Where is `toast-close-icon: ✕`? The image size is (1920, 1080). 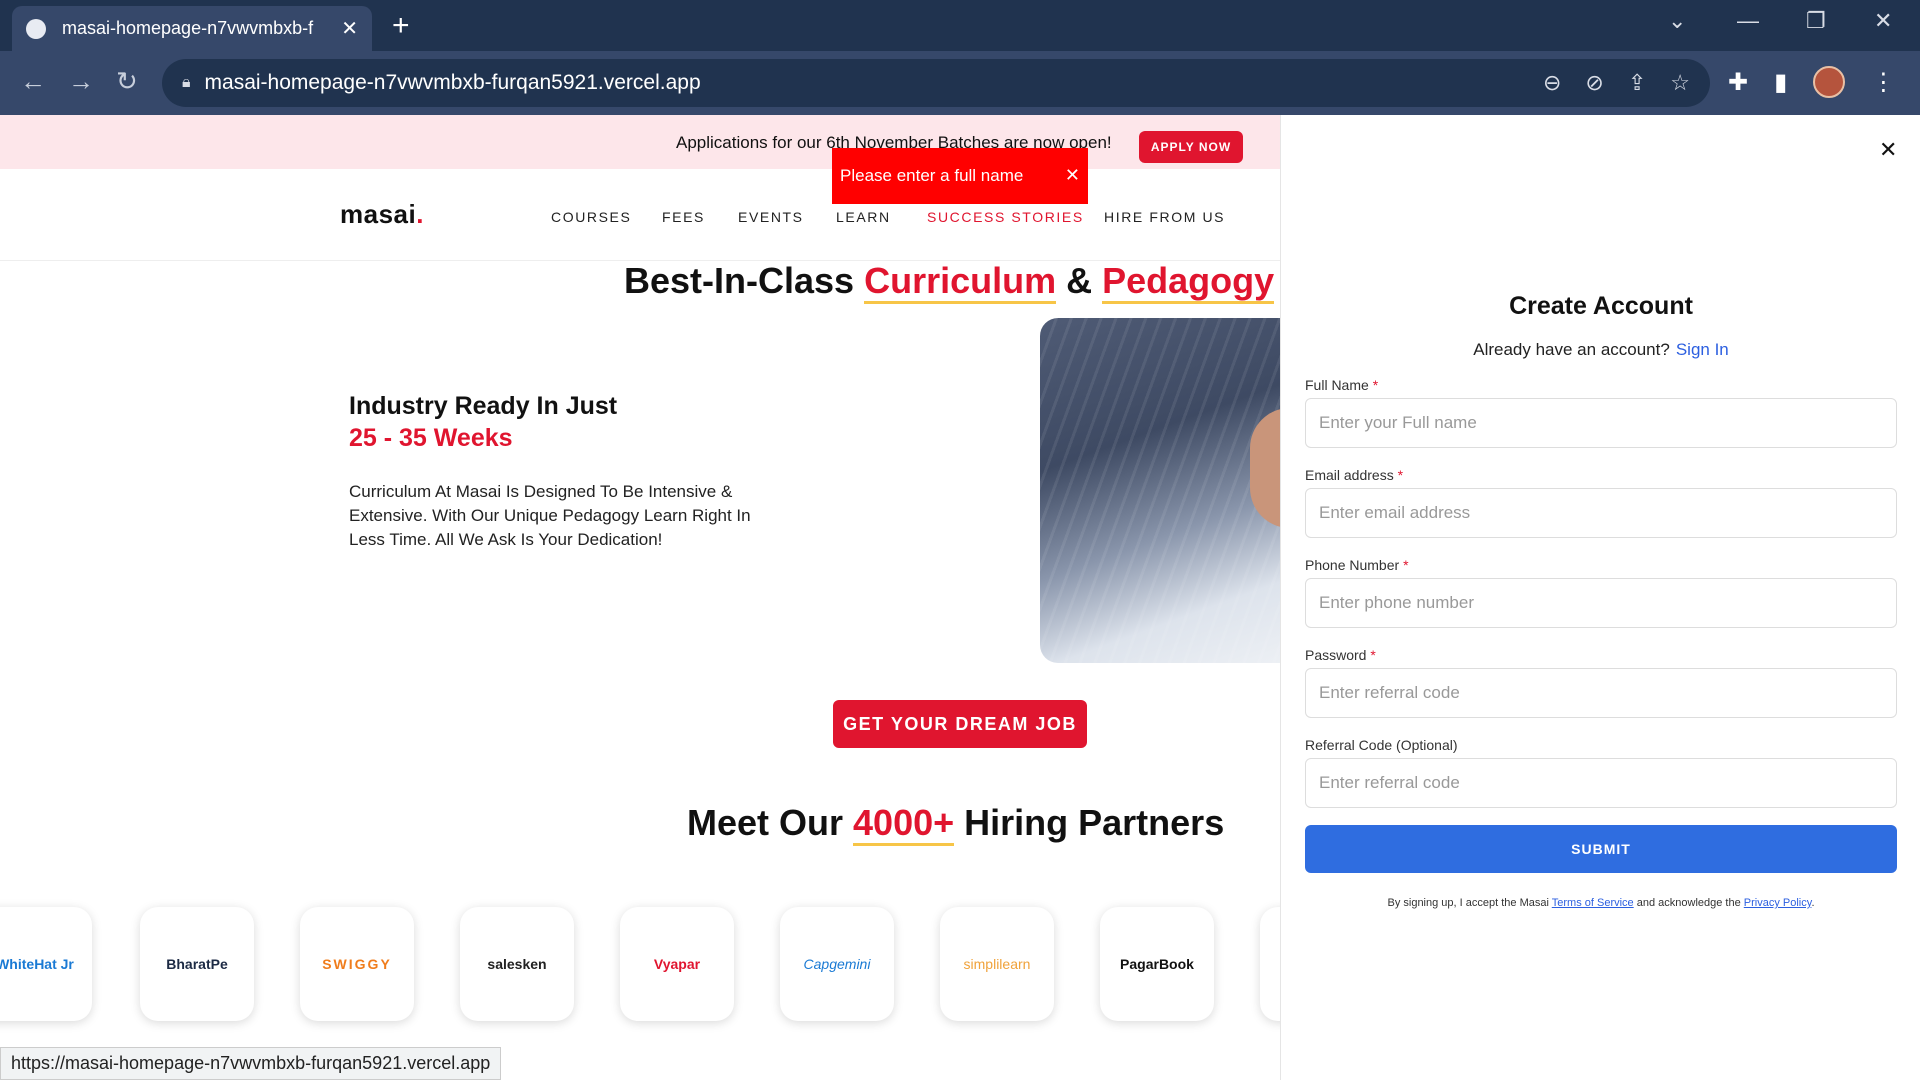
toast-close-icon: ✕ is located at coordinates (1072, 175).